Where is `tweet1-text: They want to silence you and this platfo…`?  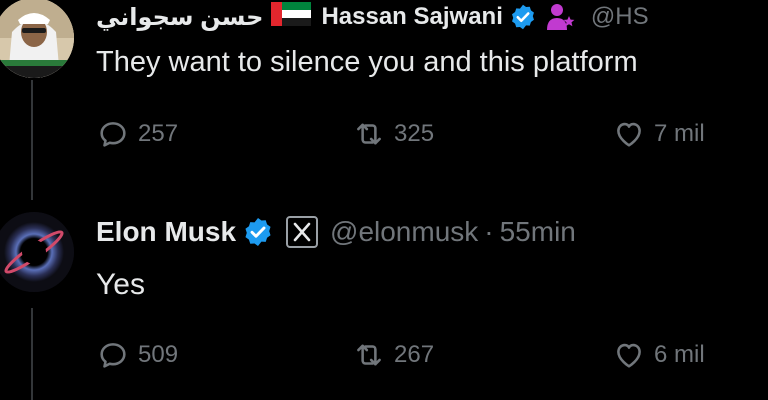
tweet1-text: They want to silence you and this platfo… is located at coordinates (367, 62).